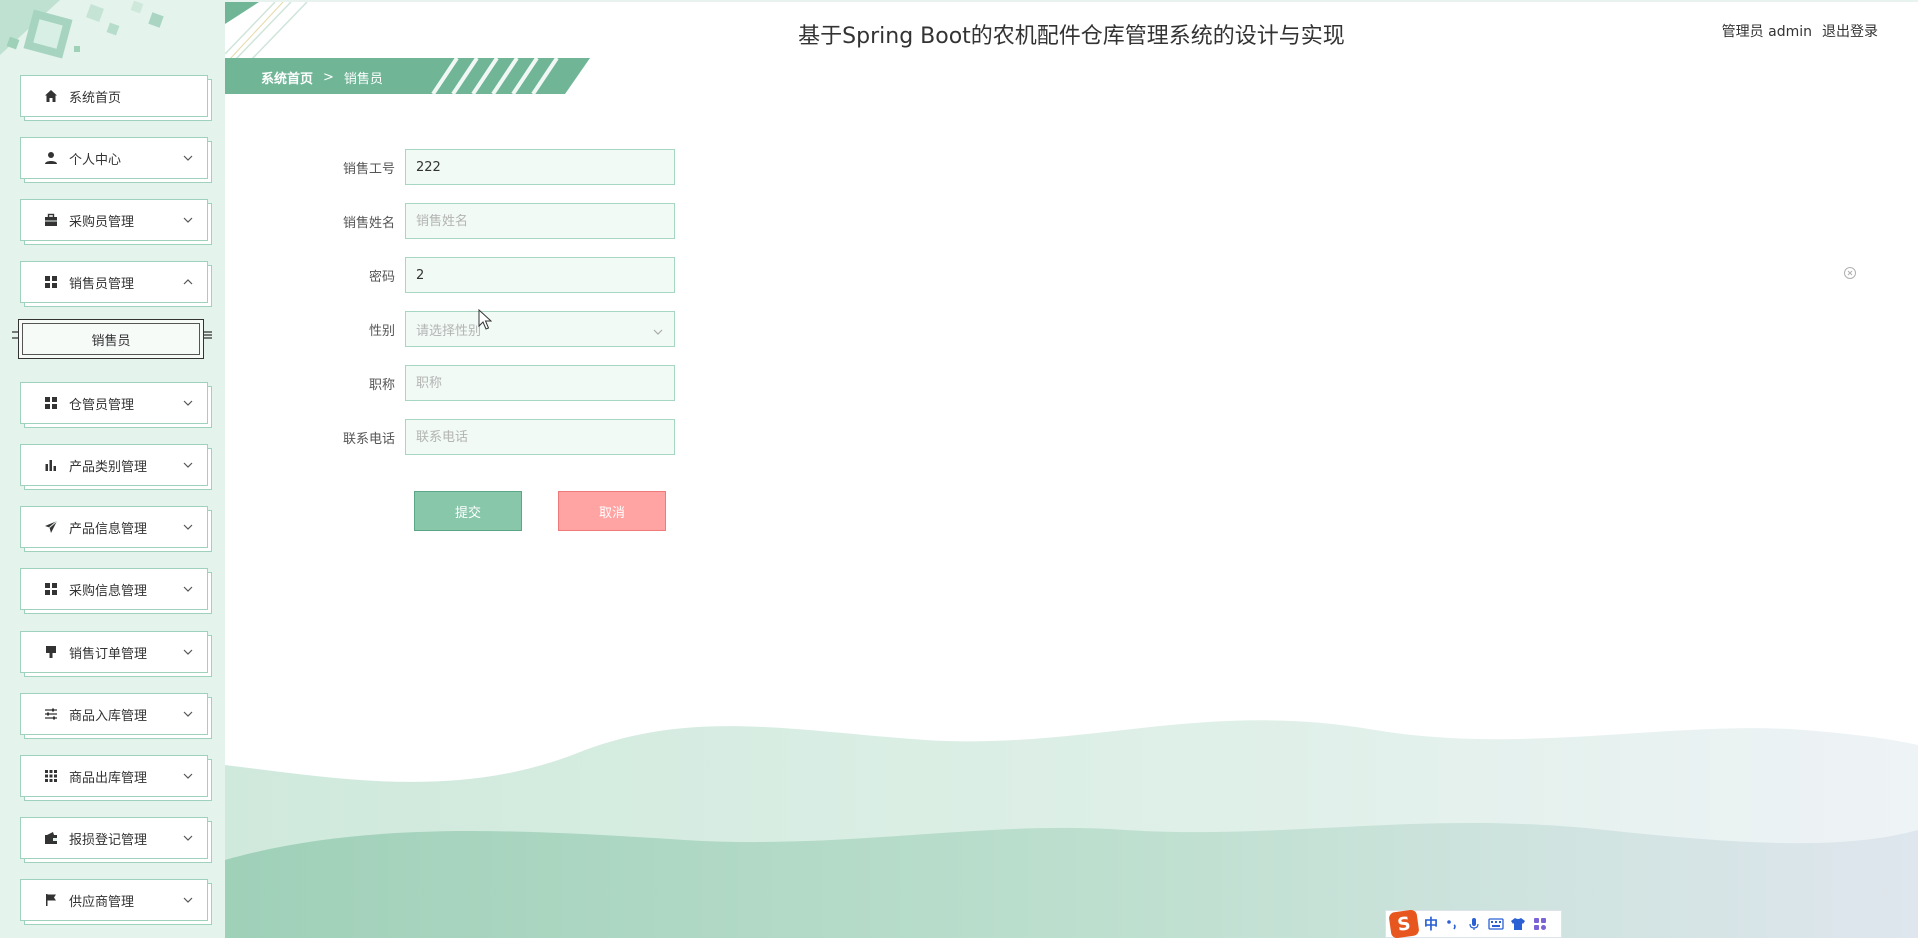  Describe the element at coordinates (612, 511) in the screenshot. I see `cancel-button: 取消` at that location.